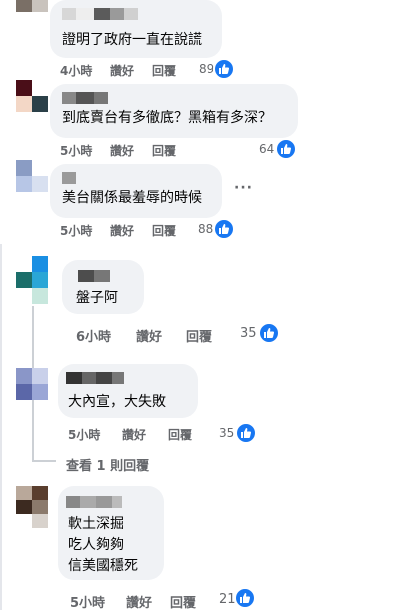 The width and height of the screenshot is (412, 611). I want to click on comment-text: 軟土深掘 吃人夠夠 信美國穩死, so click(103, 545).